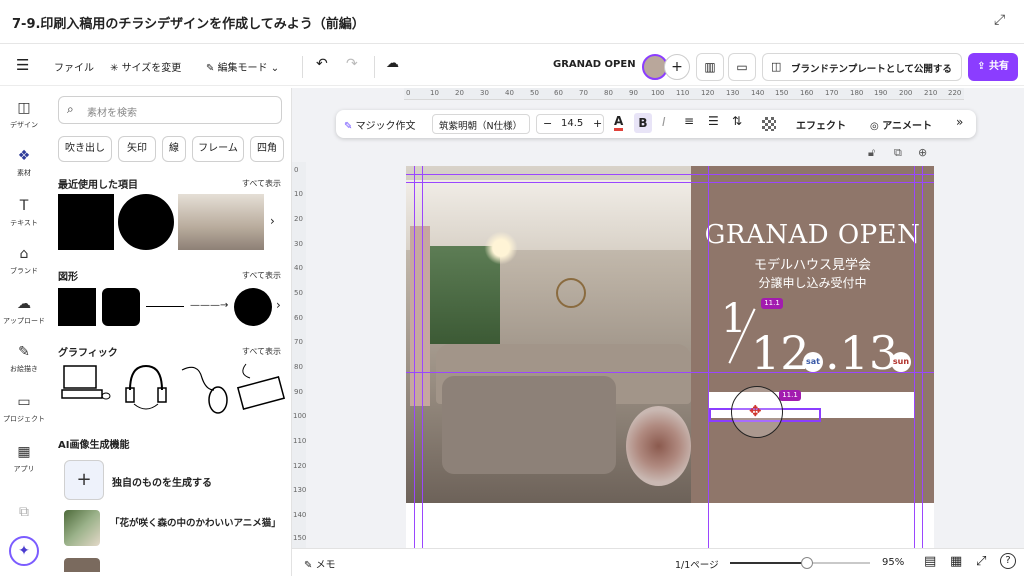 This screenshot has height=576, width=1024. I want to click on recent-see-all: すべて表示, so click(261, 183).